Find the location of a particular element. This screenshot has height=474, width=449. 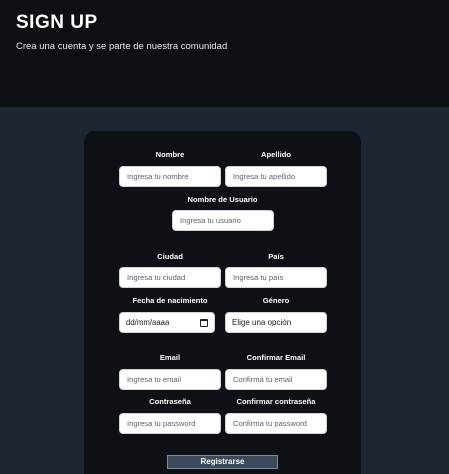

confirmar-password-label: Confirmar contraseña is located at coordinates (276, 401).